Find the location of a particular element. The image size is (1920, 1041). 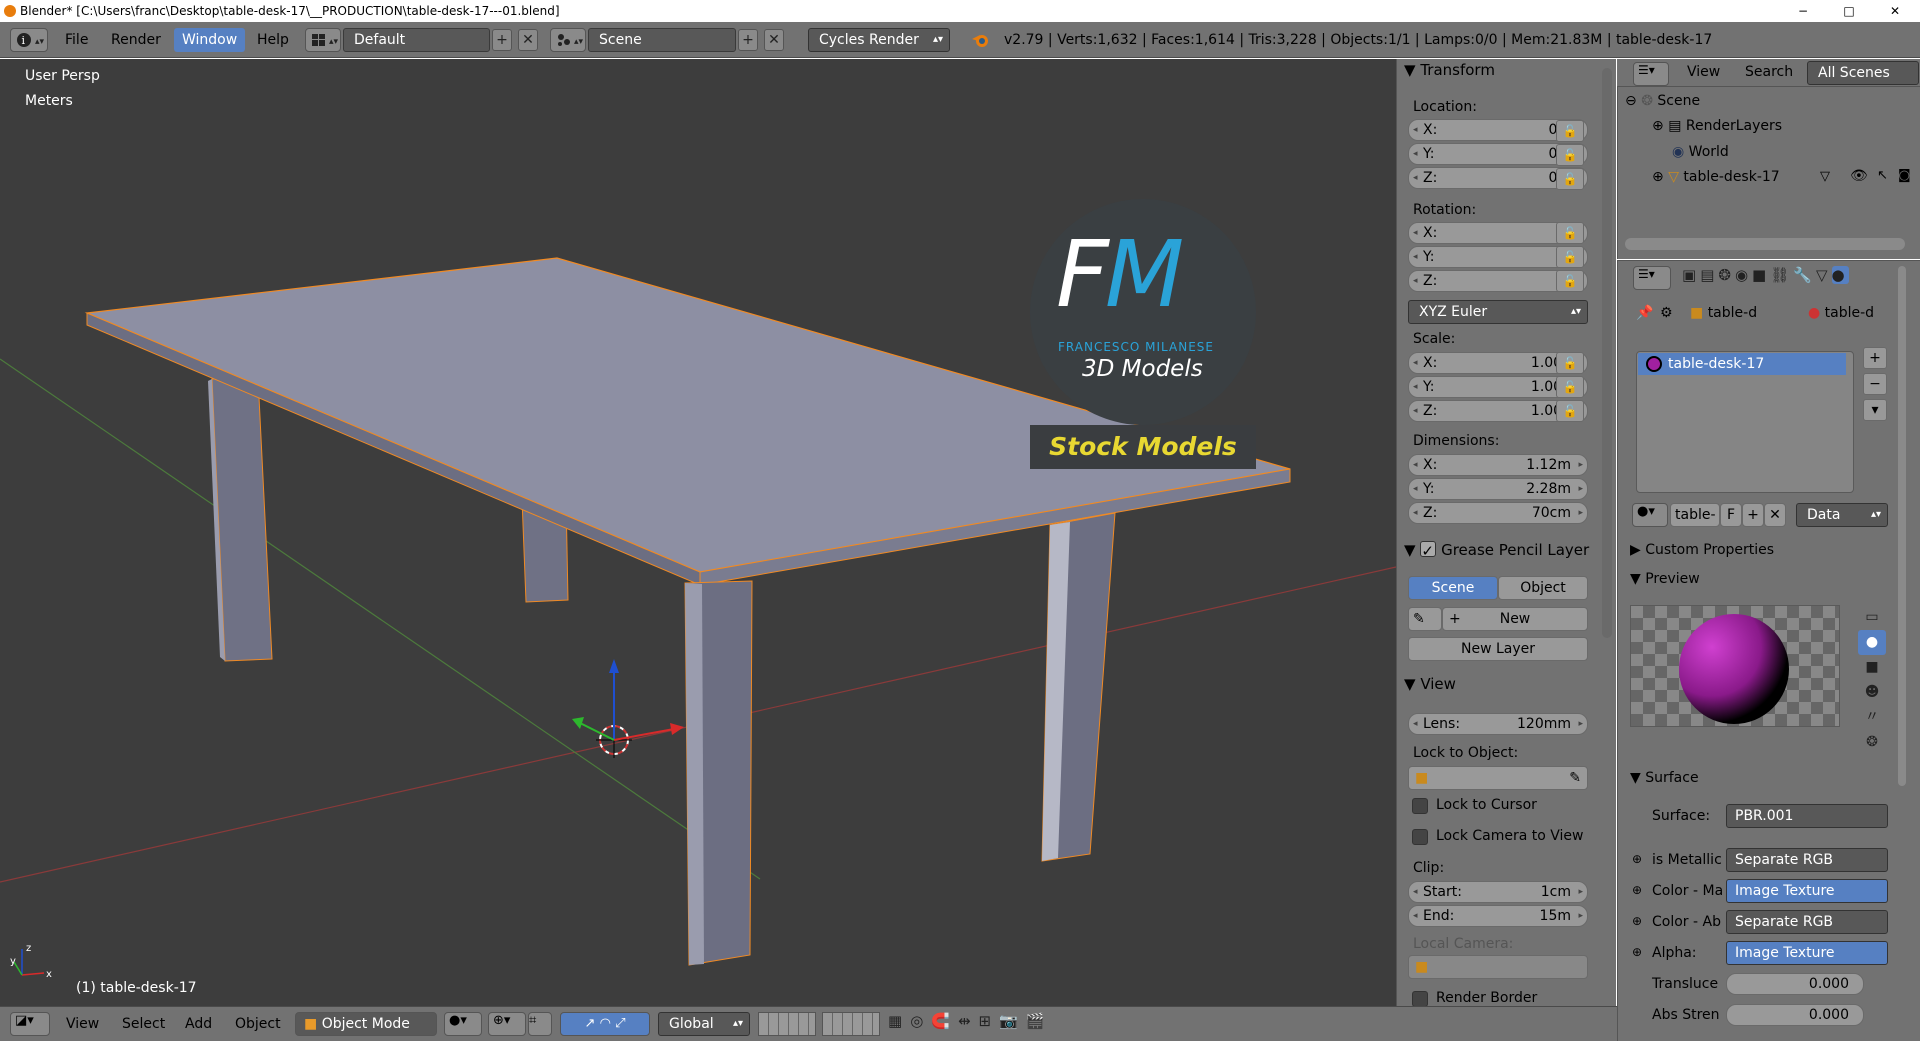

proportional-edit-icon: ◎ is located at coordinates (920, 1021).